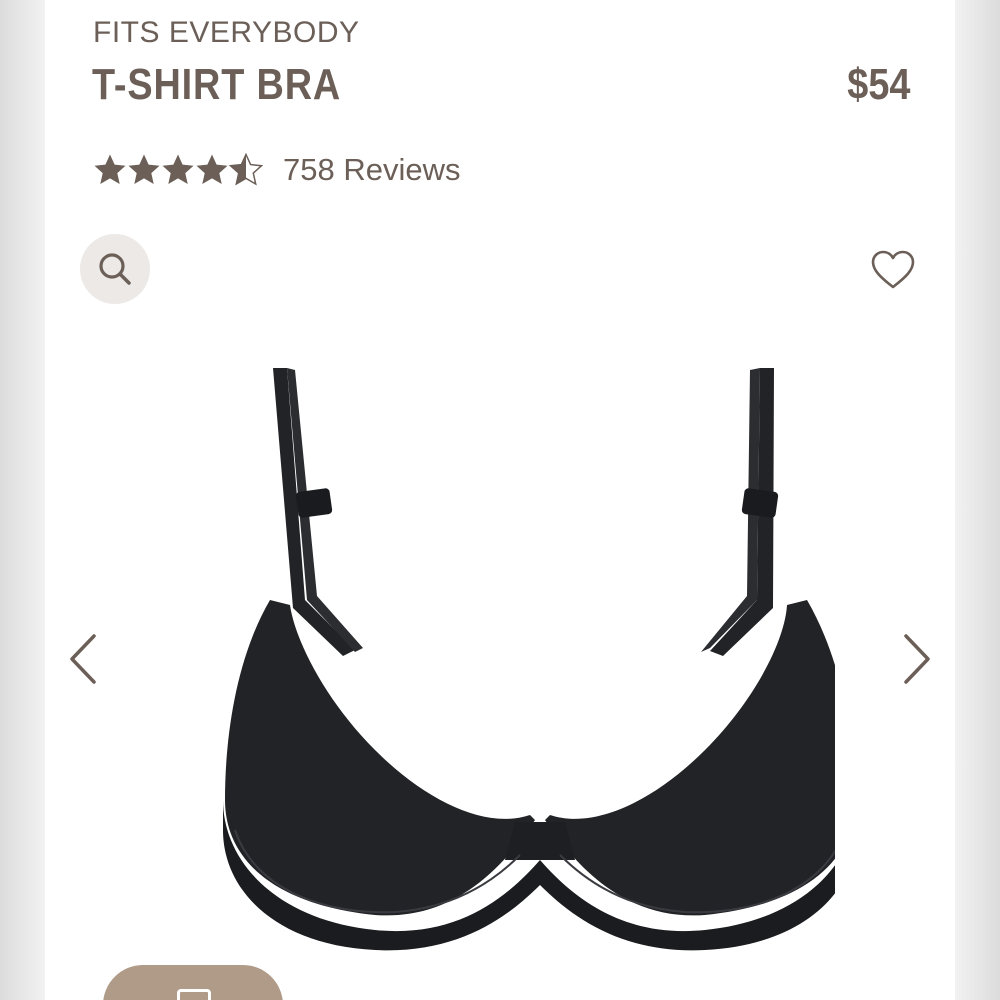 The height and width of the screenshot is (1000, 1000). I want to click on rating-row: 758 Reviews, so click(276, 170).